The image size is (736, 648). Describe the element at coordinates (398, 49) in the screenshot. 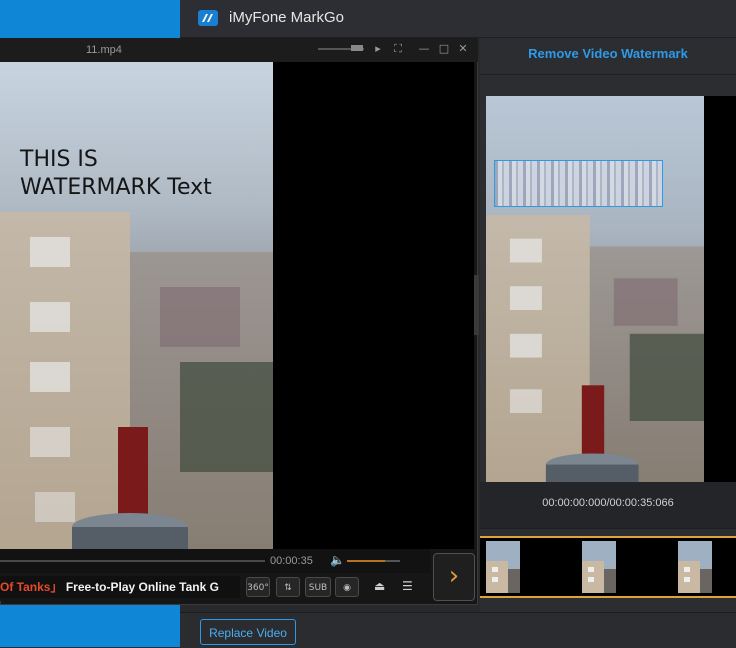

I see `fullscreen-icon: ⛶` at that location.